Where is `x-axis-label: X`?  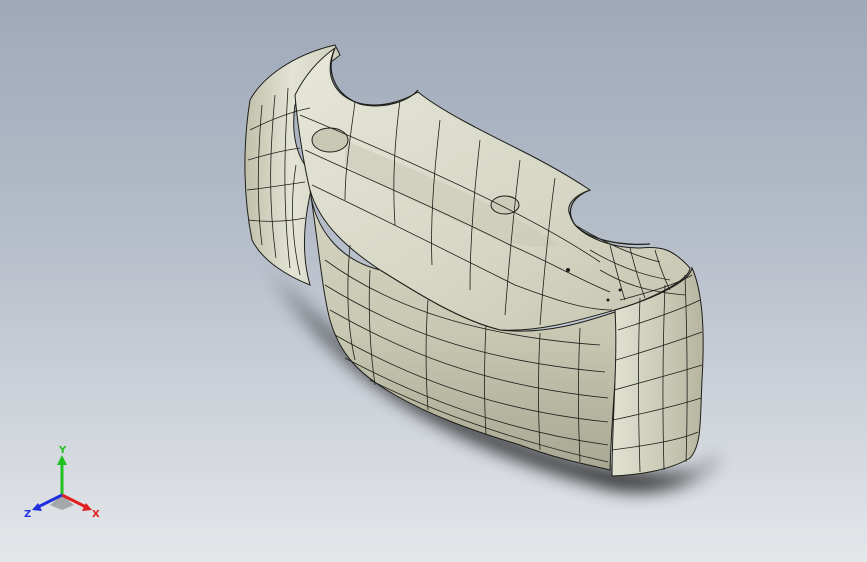 x-axis-label: X is located at coordinates (96, 514).